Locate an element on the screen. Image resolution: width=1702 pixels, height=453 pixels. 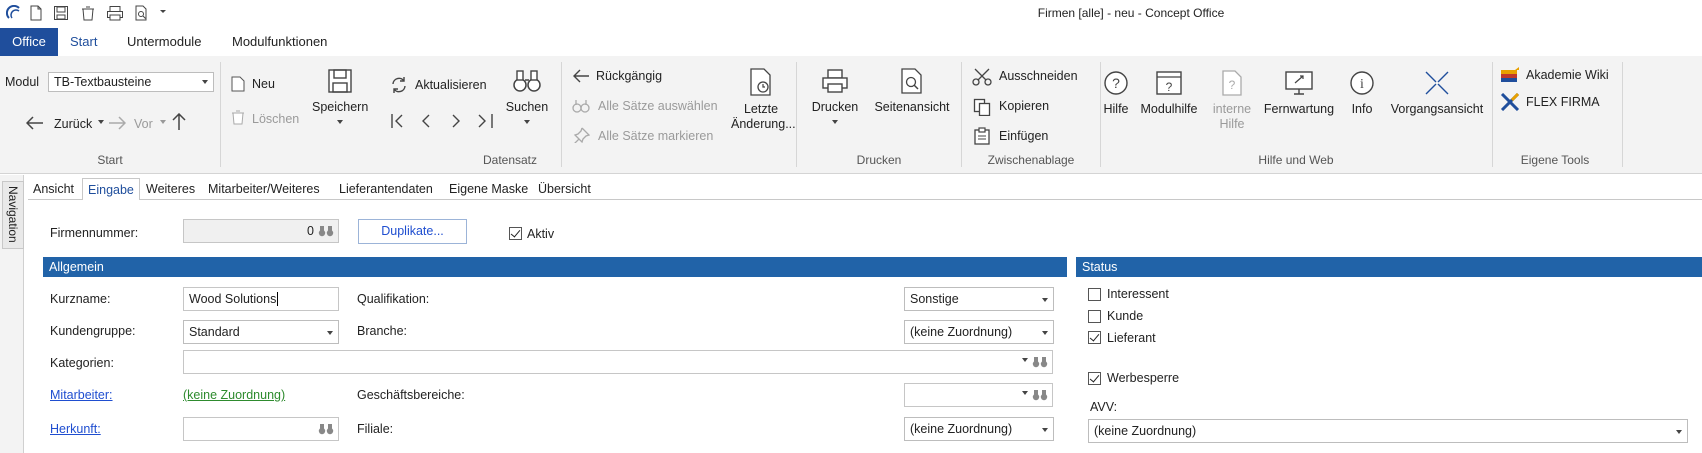
info-label: Info is located at coordinates (1362, 109).